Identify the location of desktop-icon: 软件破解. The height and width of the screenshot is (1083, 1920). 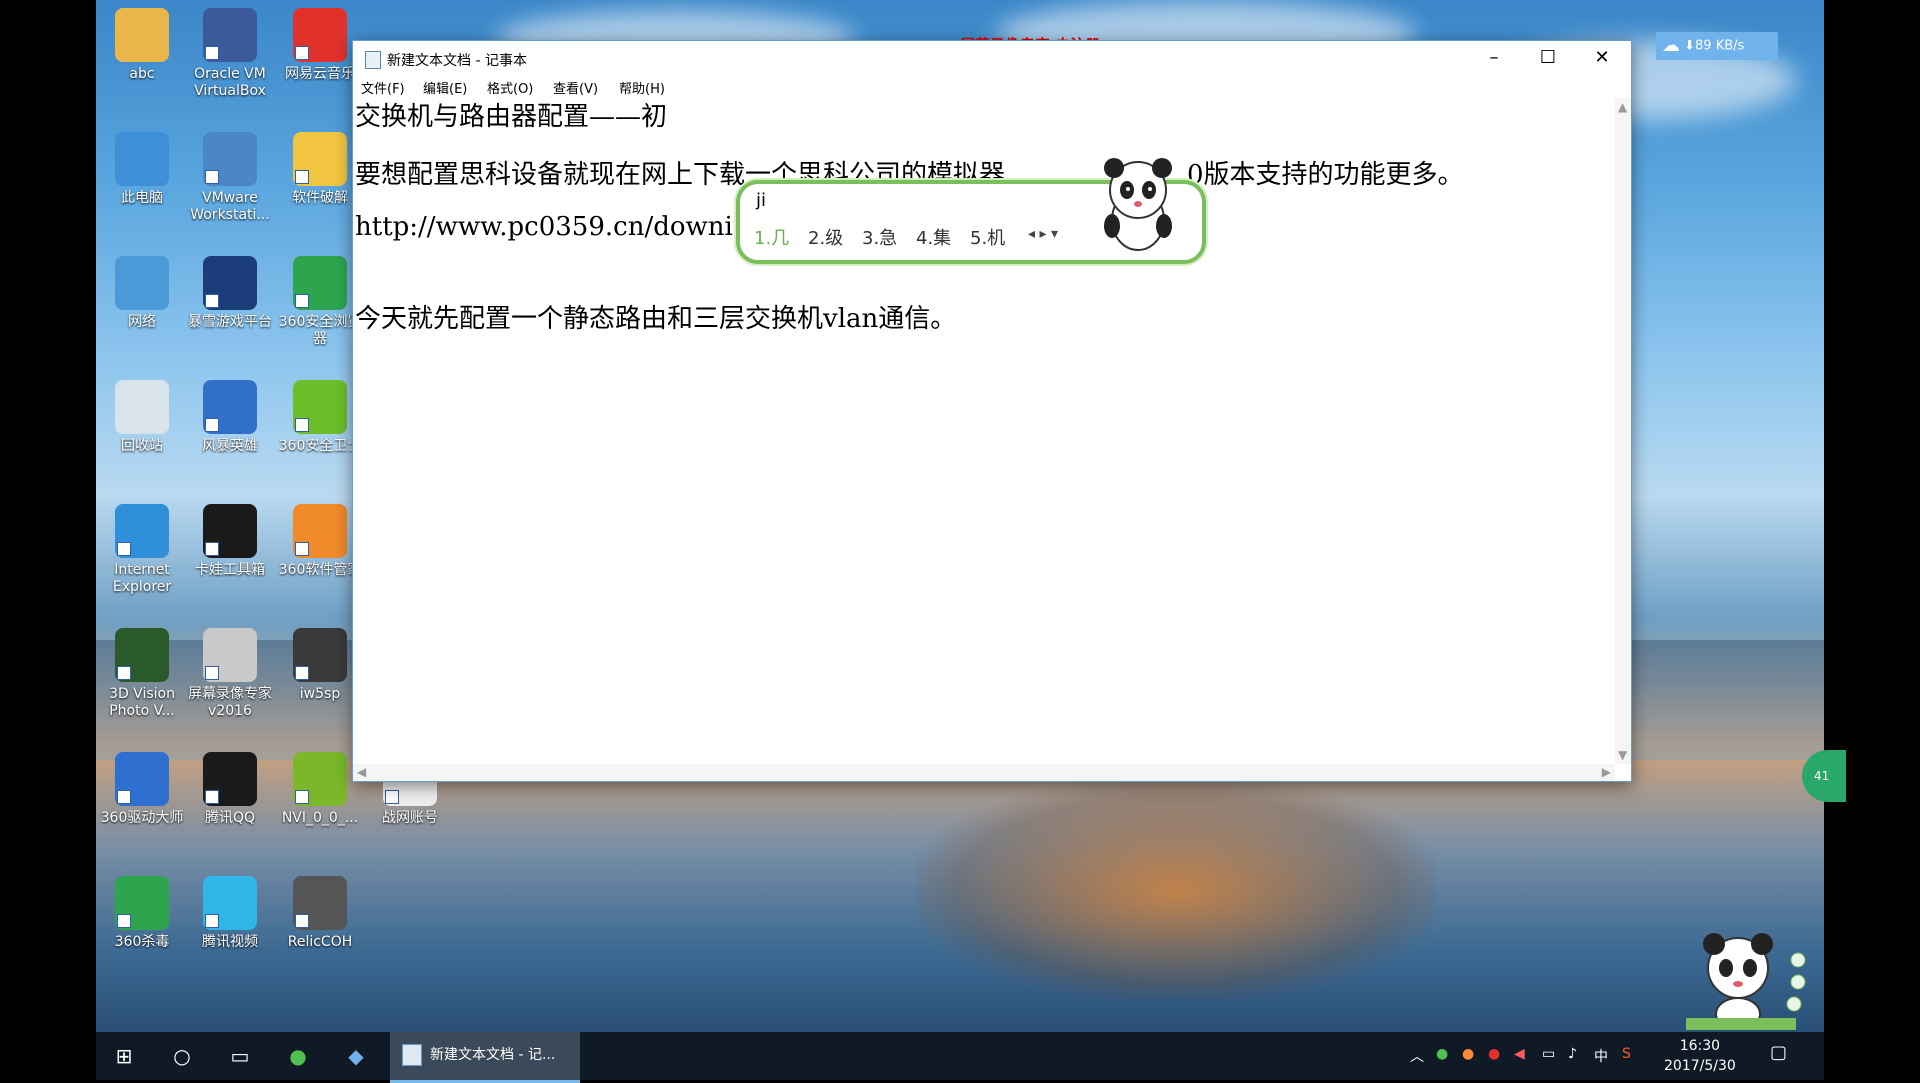
(320, 169).